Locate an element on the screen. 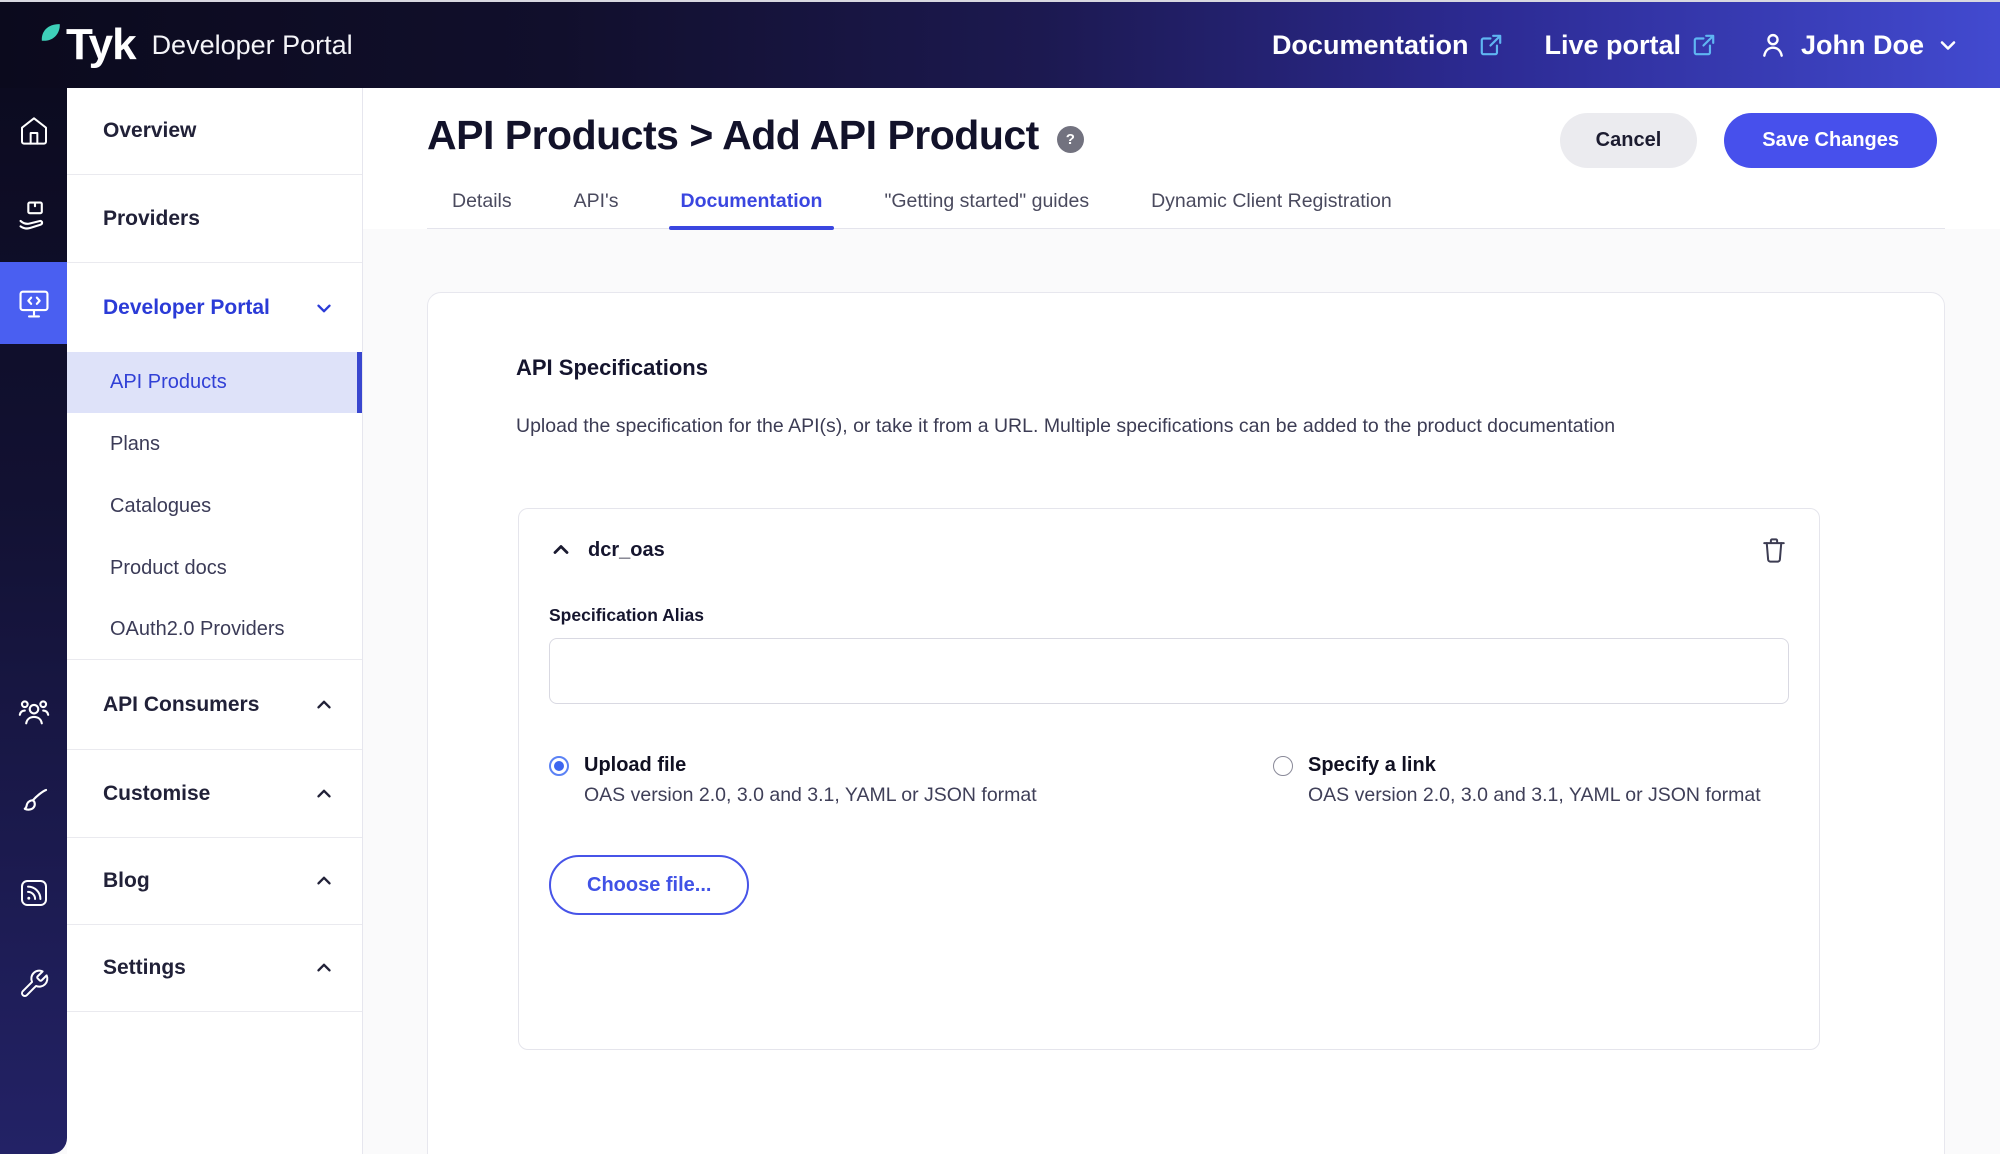 The image size is (2000, 1154). sidebar-item-label: Product docs is located at coordinates (168, 568).